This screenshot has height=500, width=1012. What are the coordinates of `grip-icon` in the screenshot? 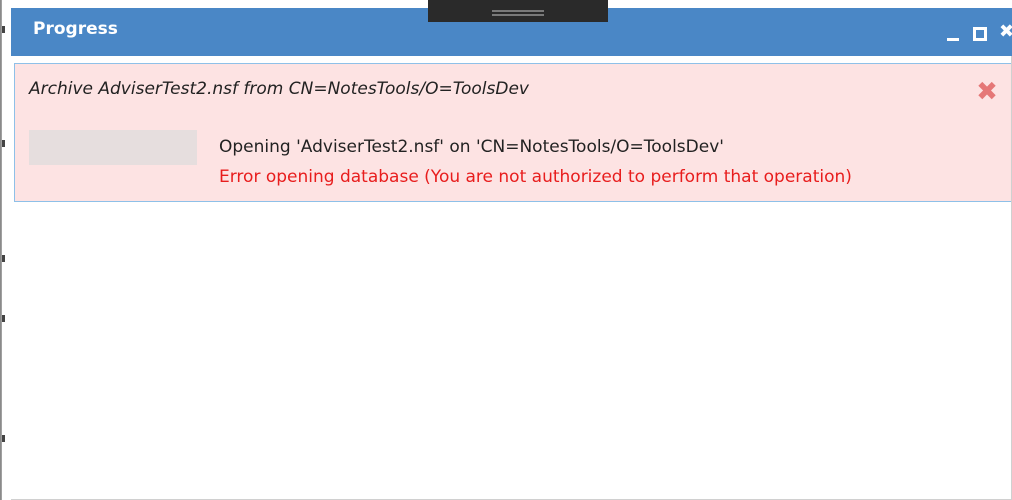 It's located at (518, 11).